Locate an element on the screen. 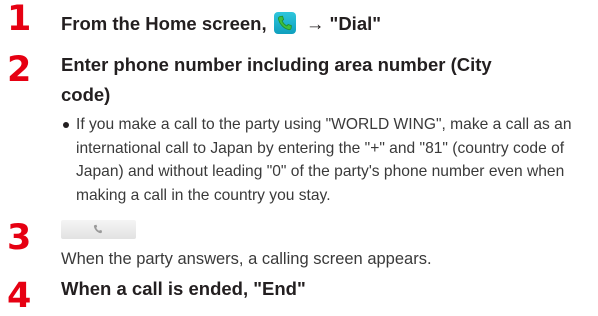 The image size is (598, 316). step-1-title-suffix: → "Dial" is located at coordinates (343, 23).